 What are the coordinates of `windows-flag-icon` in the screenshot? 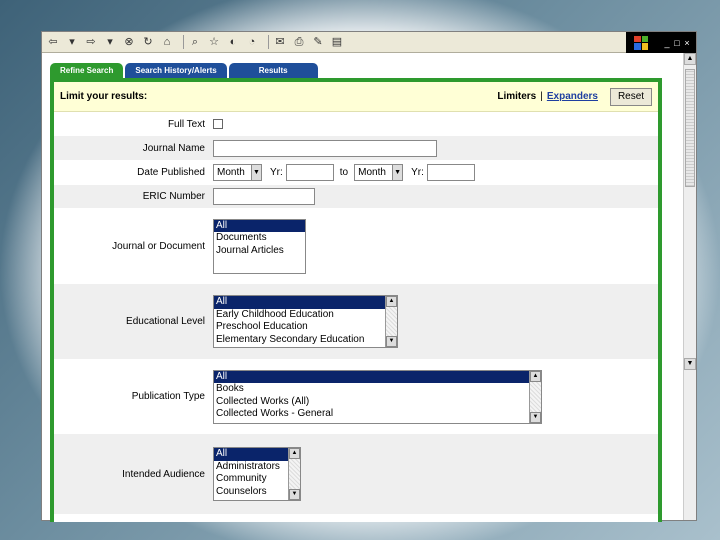 It's located at (641, 42).